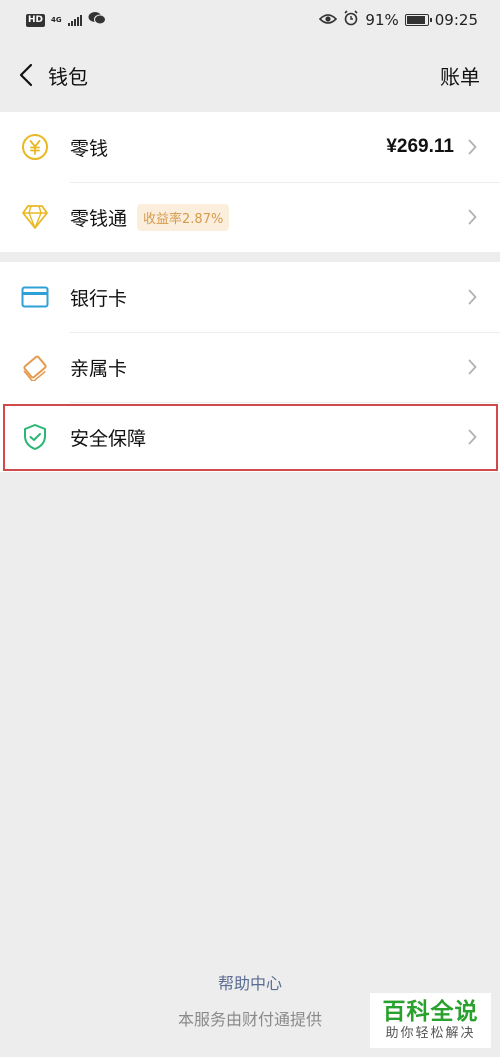  I want to click on bank-card-label: 银行卡, so click(99, 298).